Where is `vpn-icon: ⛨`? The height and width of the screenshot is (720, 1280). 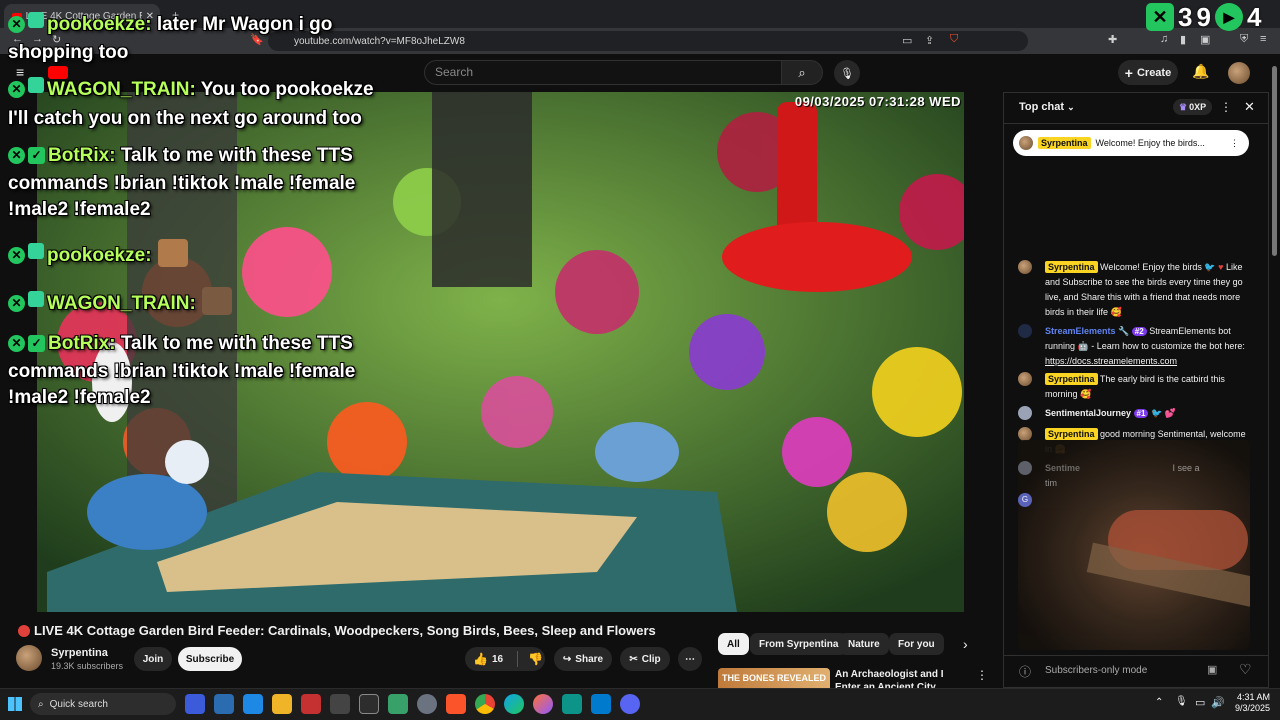
vpn-icon: ⛨ is located at coordinates (1244, 39).